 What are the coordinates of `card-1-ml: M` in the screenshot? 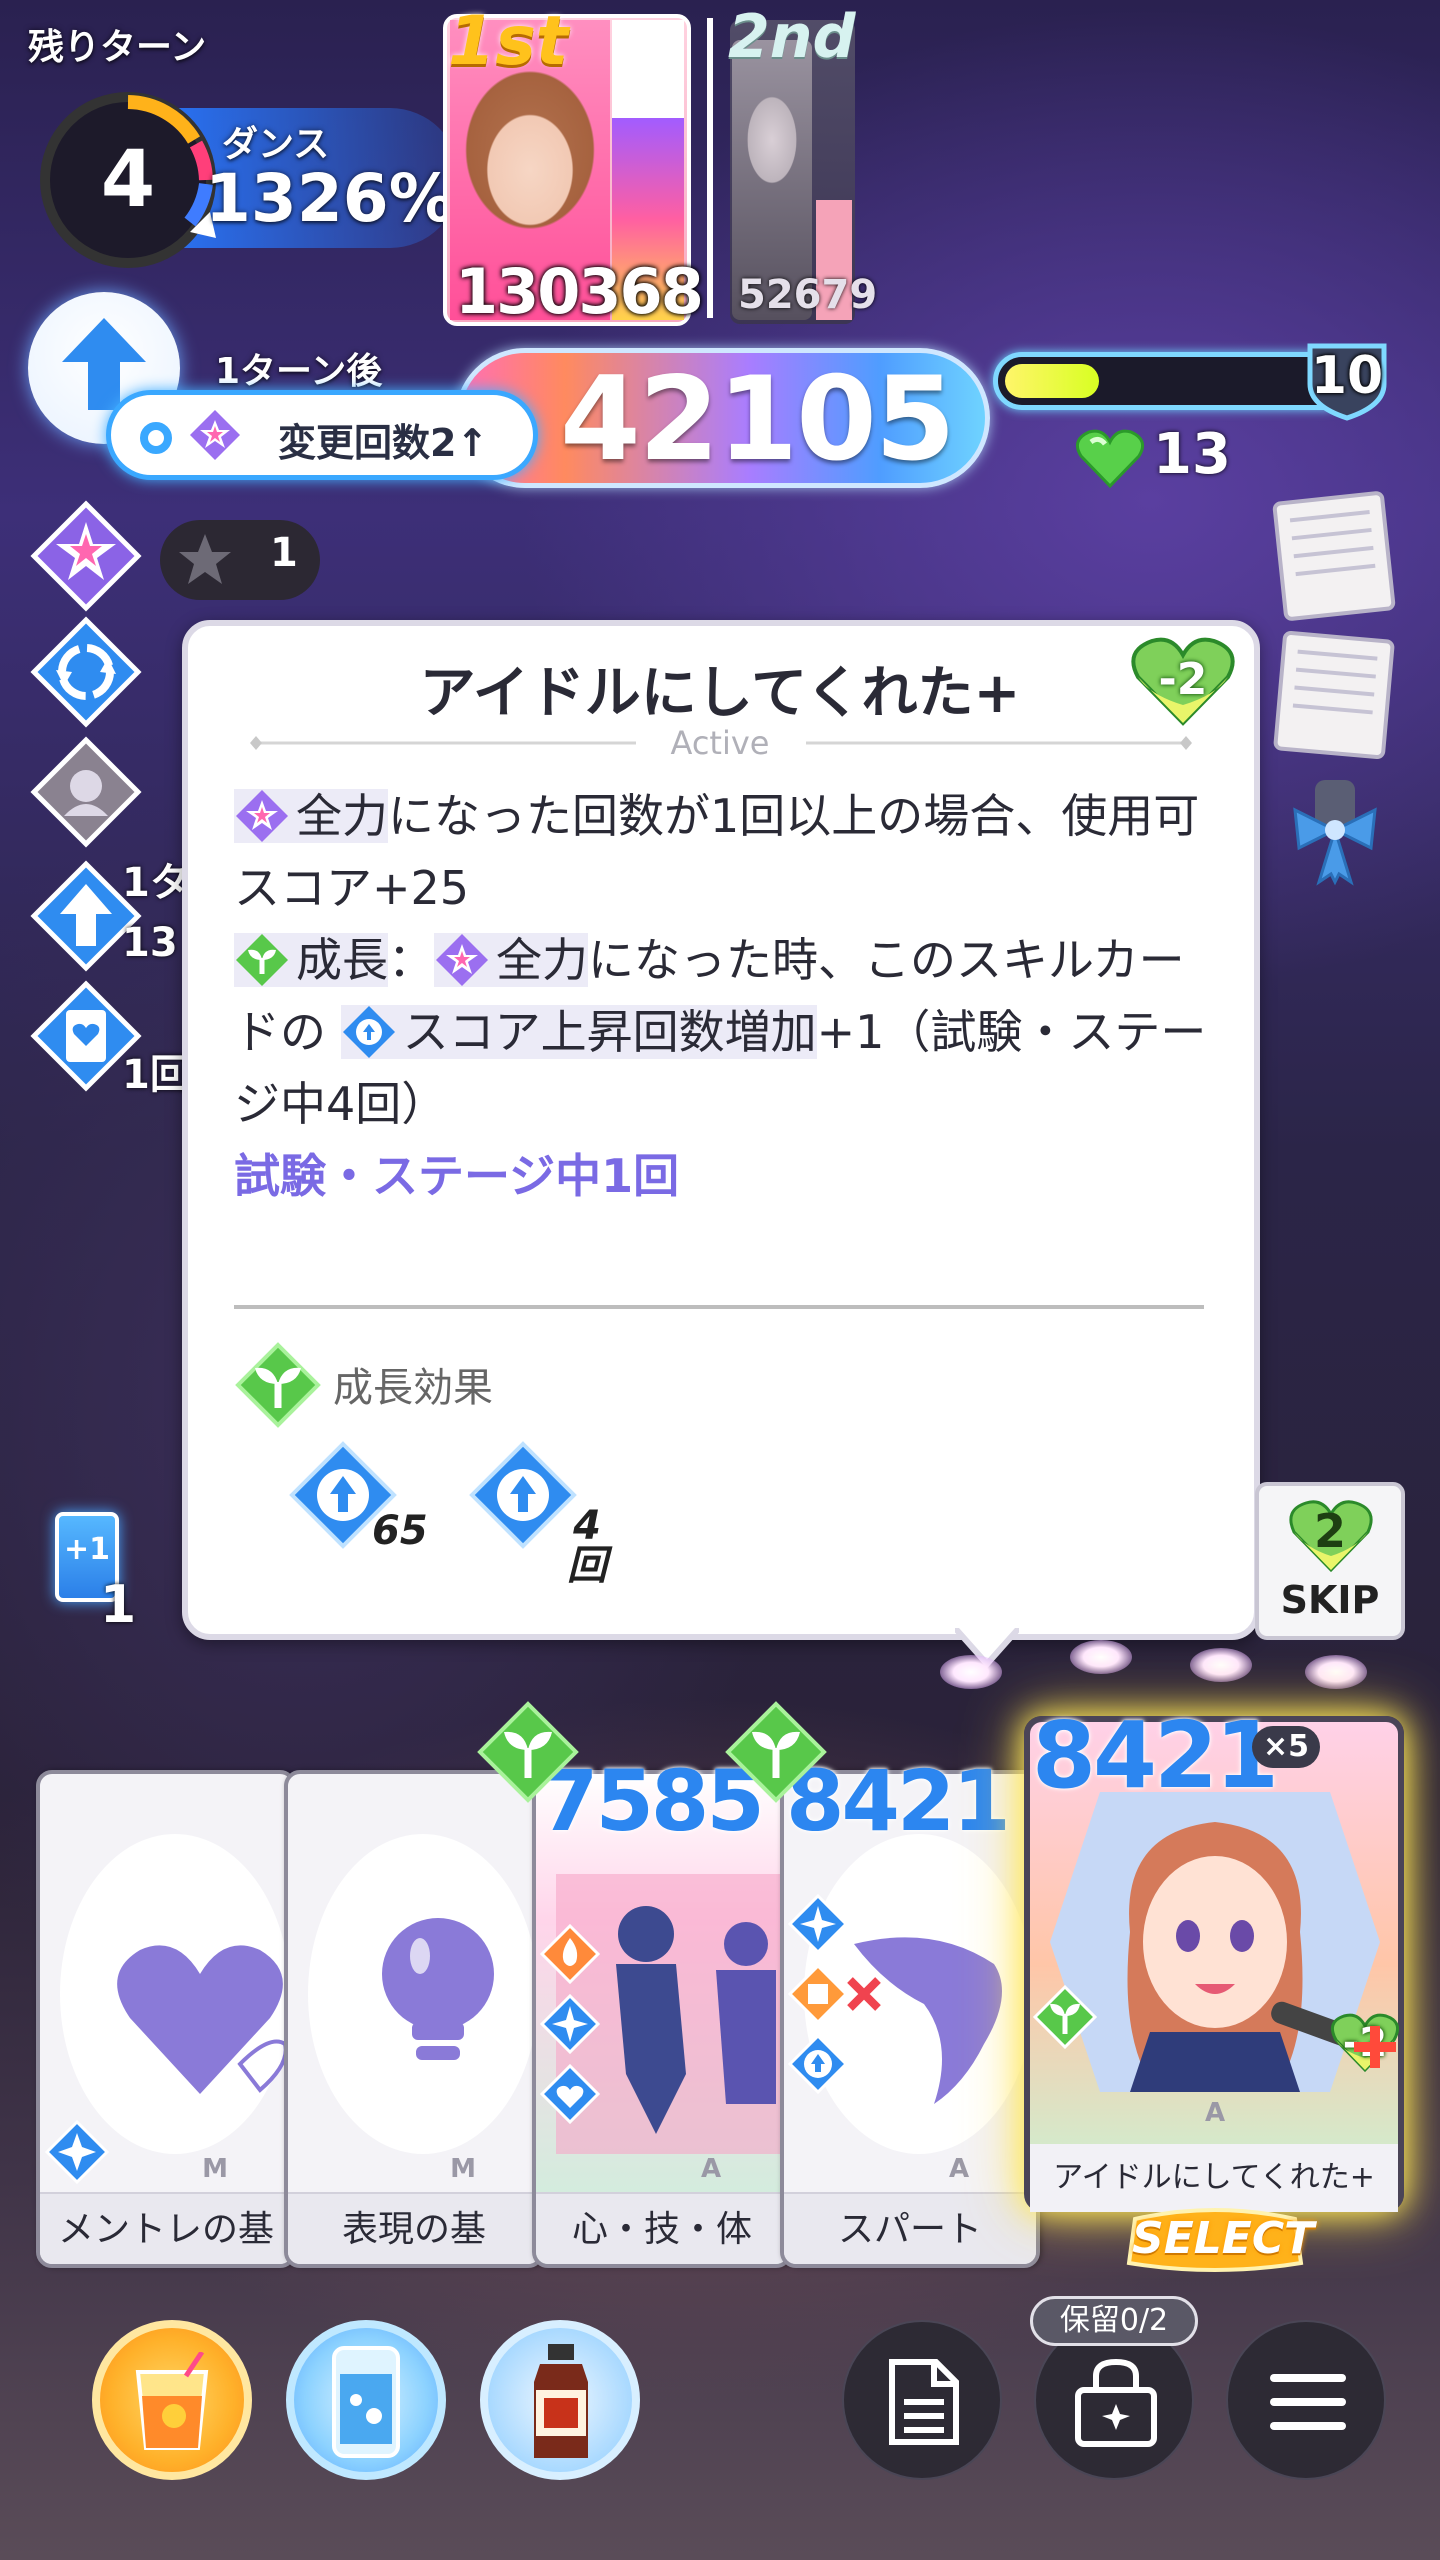 It's located at (215, 2169).